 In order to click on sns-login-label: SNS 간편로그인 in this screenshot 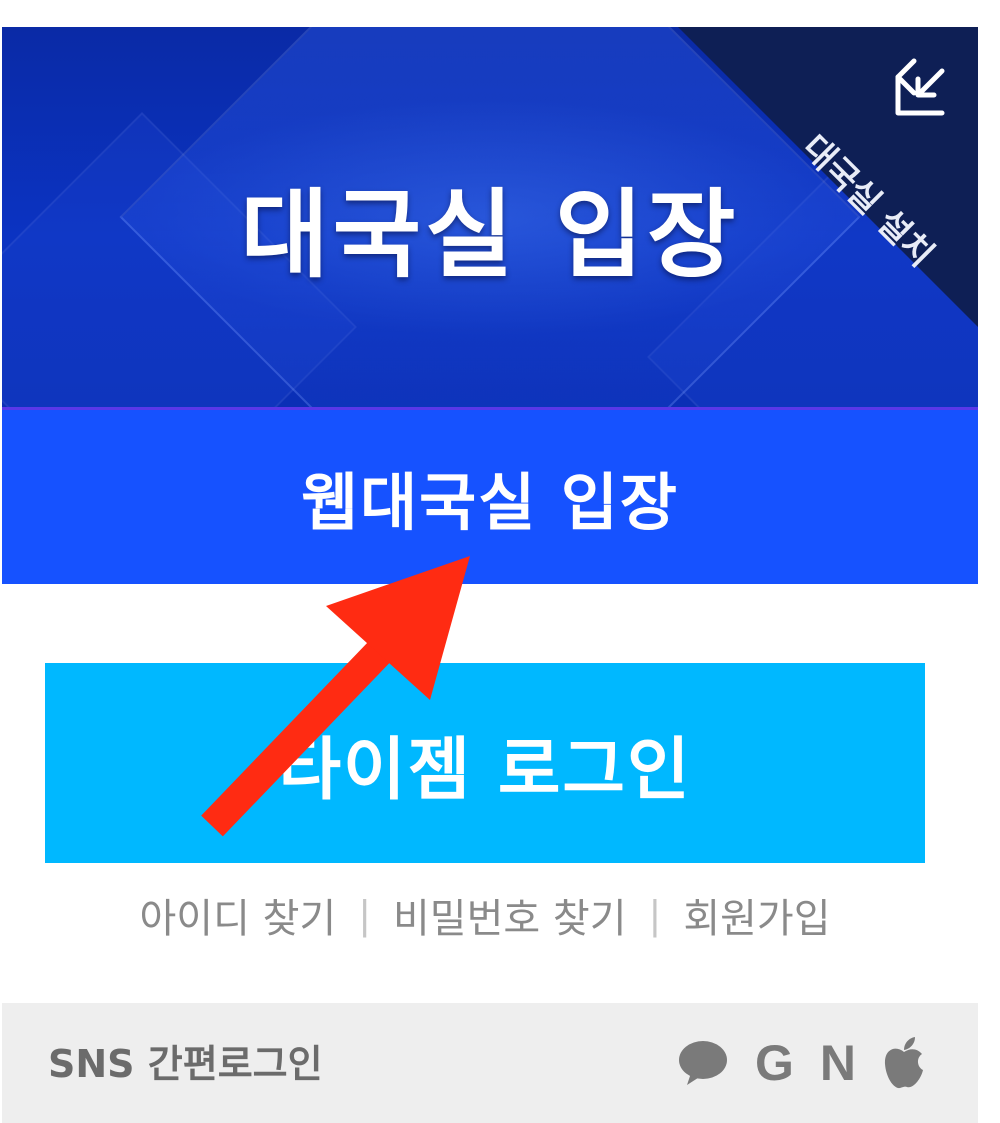, I will do `click(185, 1064)`.